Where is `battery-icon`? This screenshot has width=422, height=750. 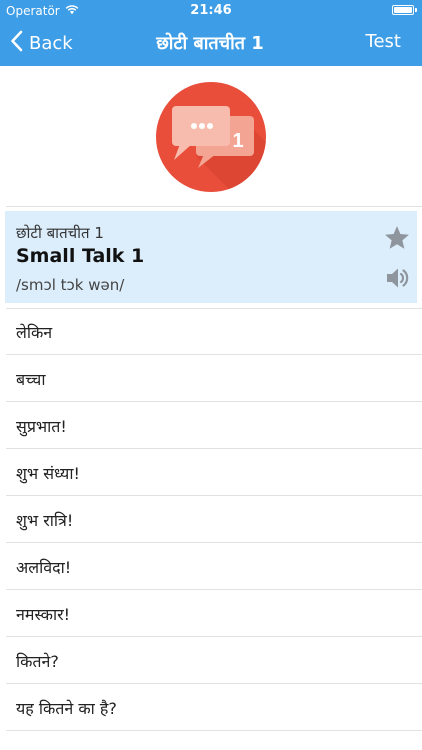
battery-icon is located at coordinates (404, 10).